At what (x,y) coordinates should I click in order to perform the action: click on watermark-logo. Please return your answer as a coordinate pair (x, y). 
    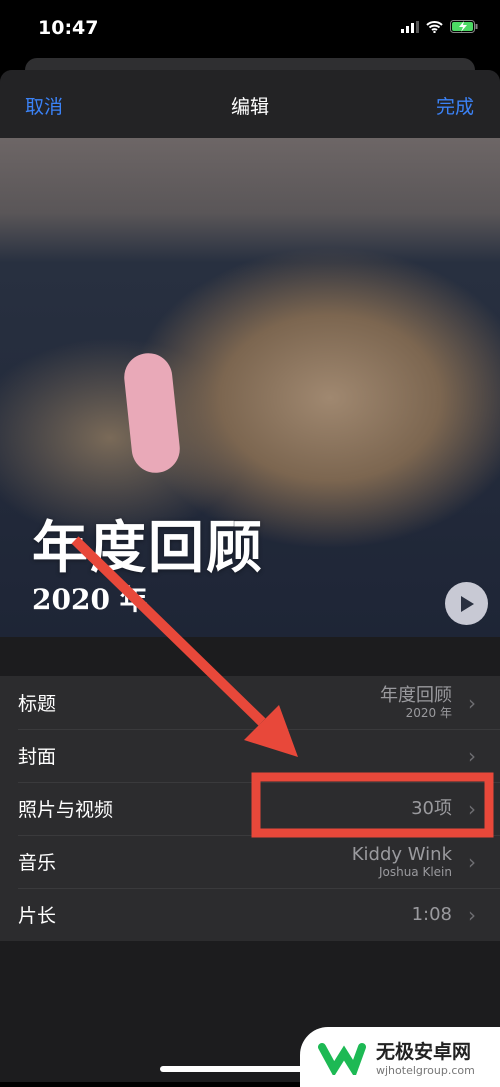
    Looking at the image, I should click on (342, 1059).